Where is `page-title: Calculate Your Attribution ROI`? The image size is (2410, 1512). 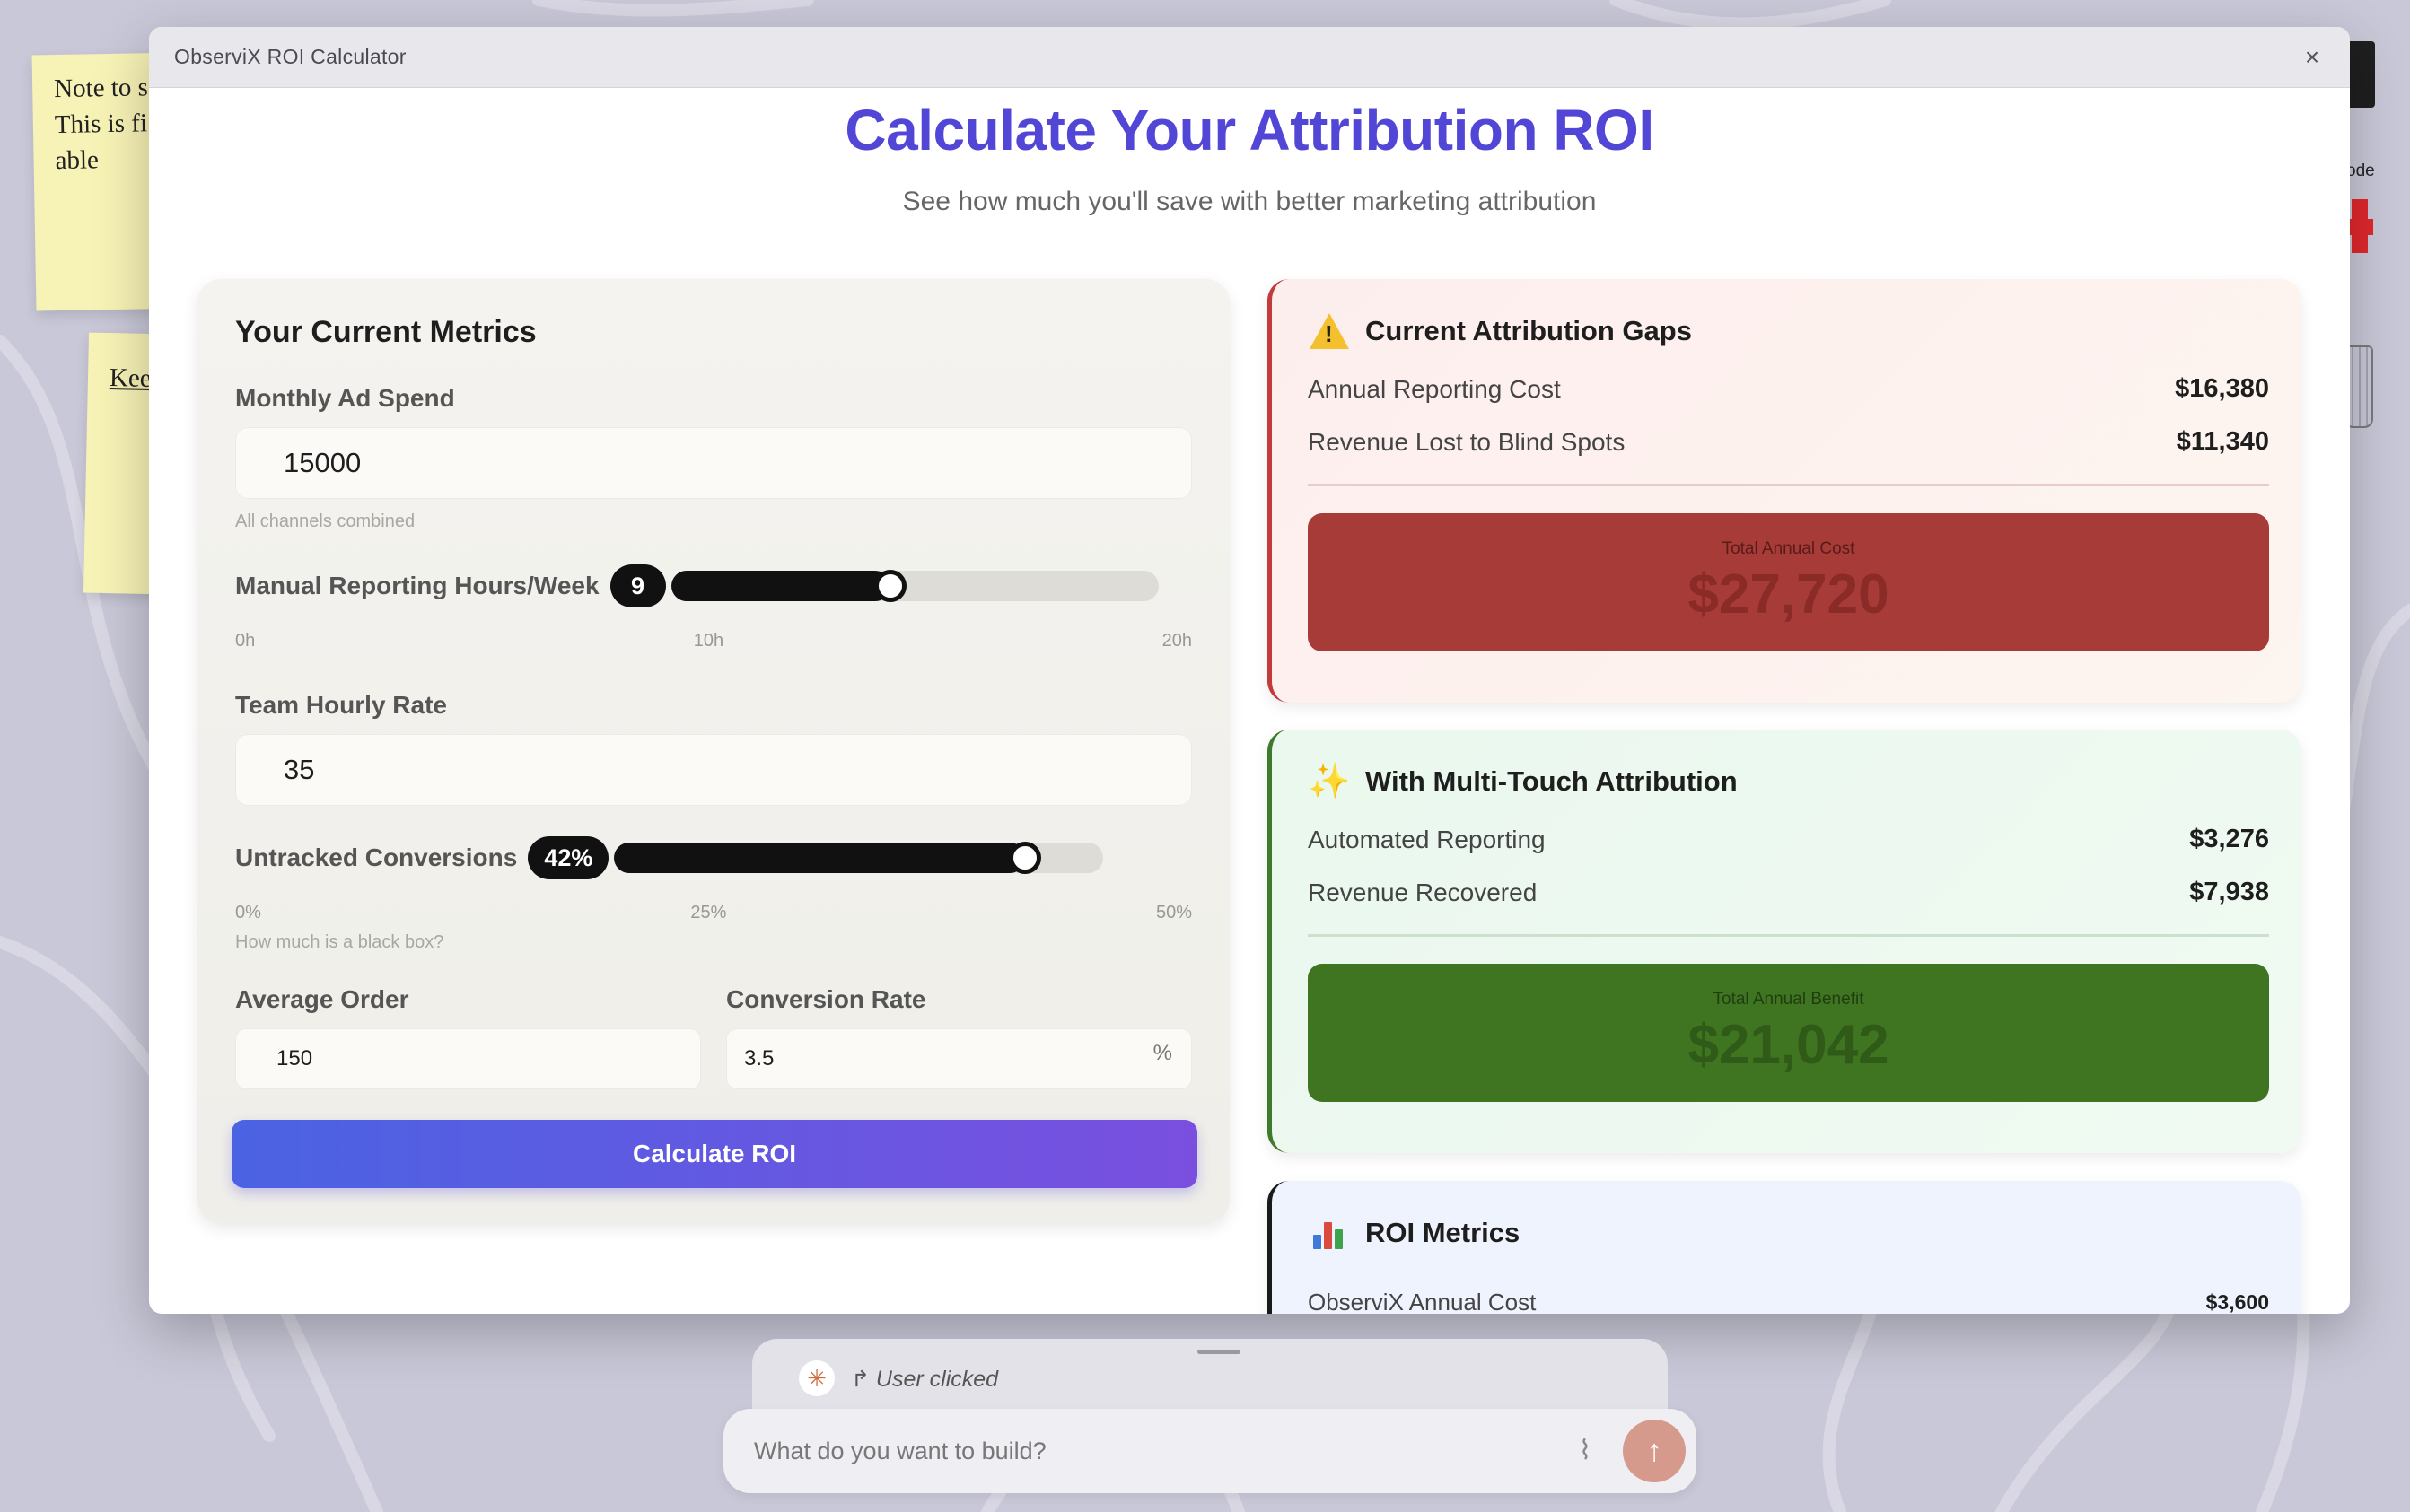
page-title: Calculate Your Attribution ROI is located at coordinates (1249, 130).